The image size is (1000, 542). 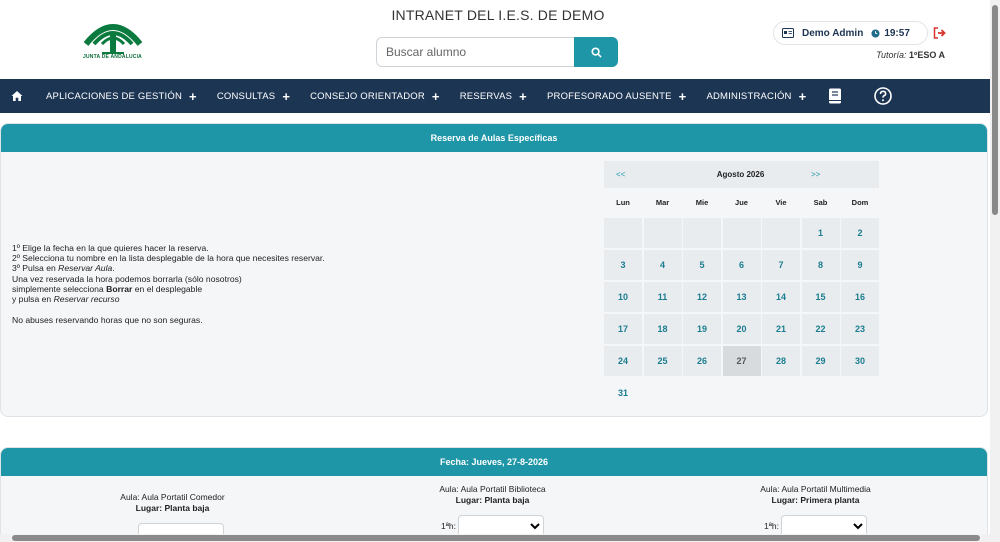 What do you see at coordinates (741, 297) in the screenshot?
I see `calendar-day: 13` at bounding box center [741, 297].